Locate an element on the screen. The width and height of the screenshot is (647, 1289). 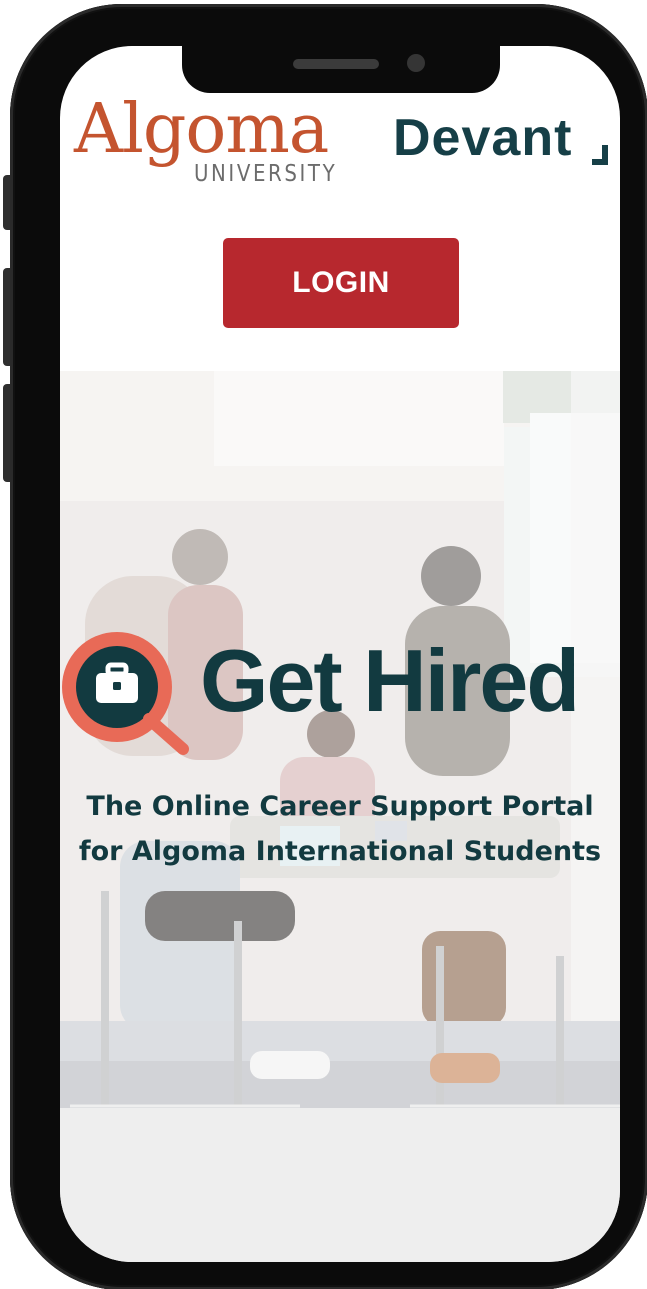
portal-subtitle-line-1: The Online Career Support Portal is located at coordinates (340, 806).